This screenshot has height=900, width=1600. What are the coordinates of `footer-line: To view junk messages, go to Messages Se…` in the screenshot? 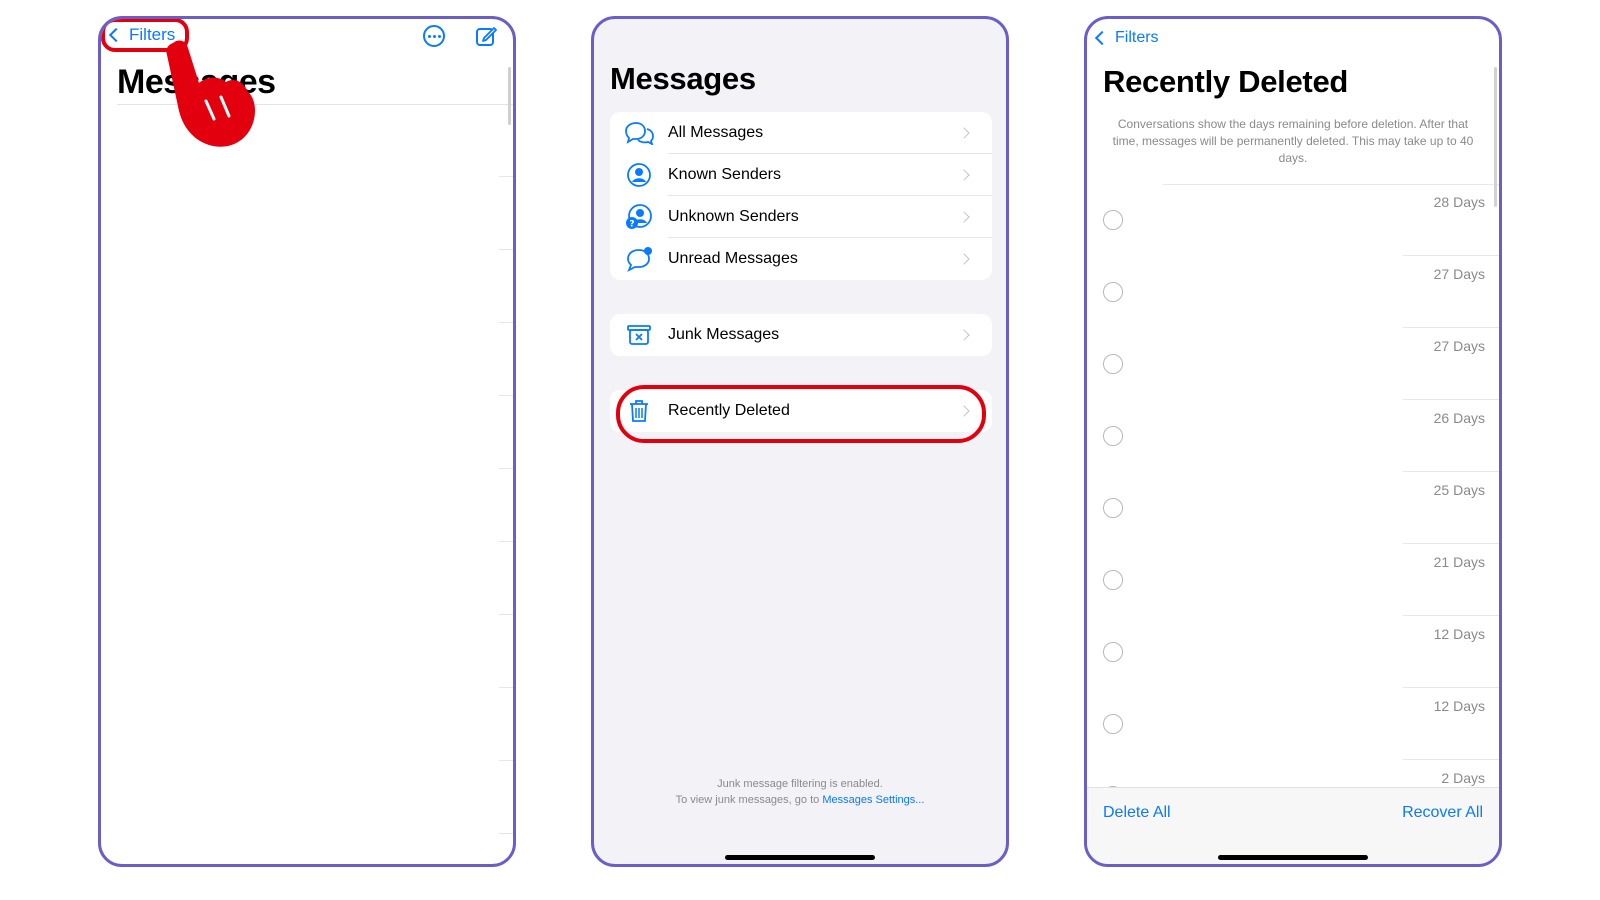 It's located at (800, 800).